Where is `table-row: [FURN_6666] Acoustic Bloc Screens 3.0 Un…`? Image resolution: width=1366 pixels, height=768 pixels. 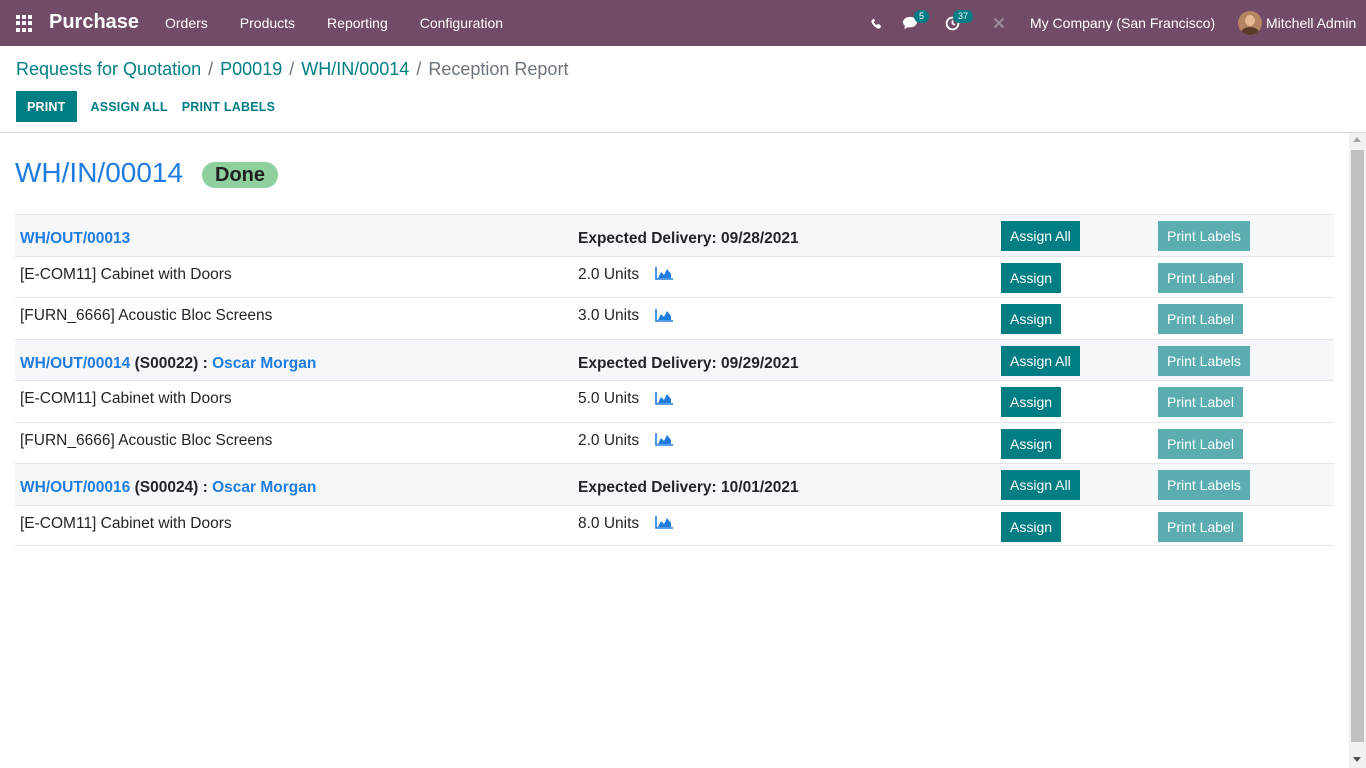 table-row: [FURN_6666] Acoustic Bloc Screens 3.0 Un… is located at coordinates (674, 318).